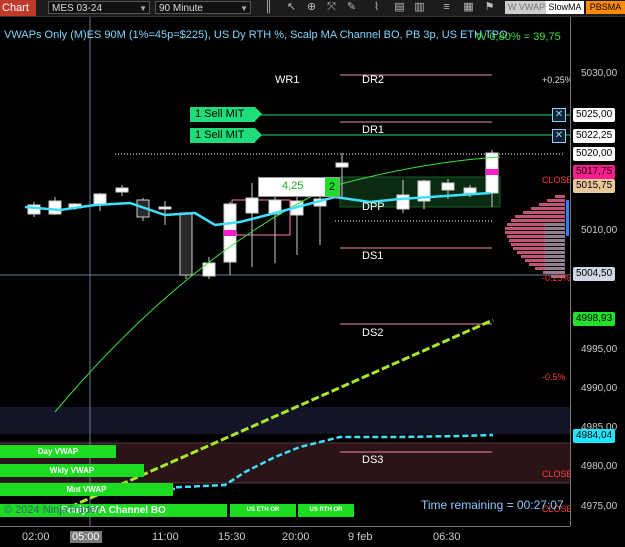  I want to click on interval-value: 90 Minute, so click(181, 8).